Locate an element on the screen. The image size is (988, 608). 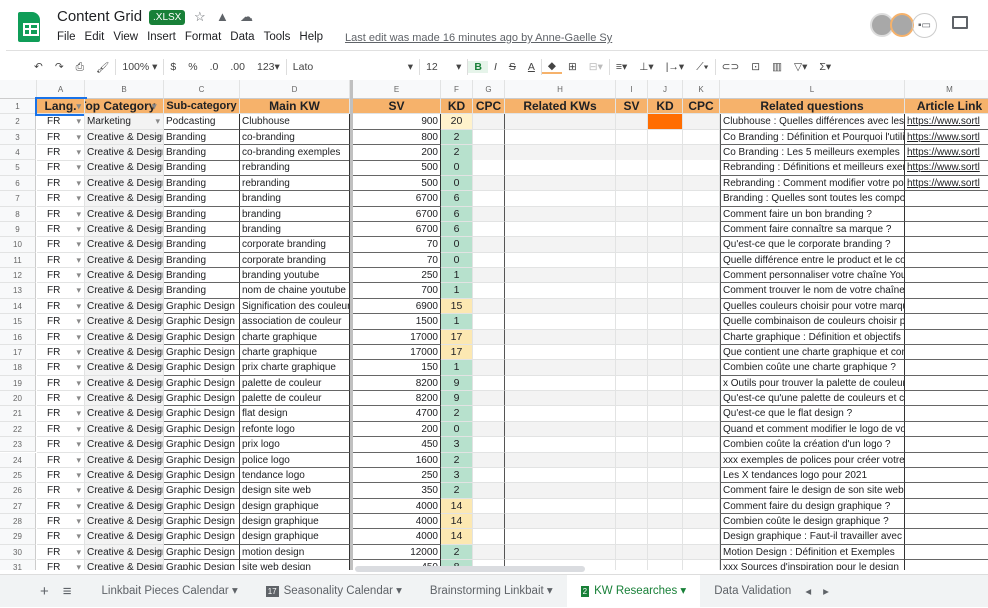
kd-cell: 6 is located at coordinates (457, 214).